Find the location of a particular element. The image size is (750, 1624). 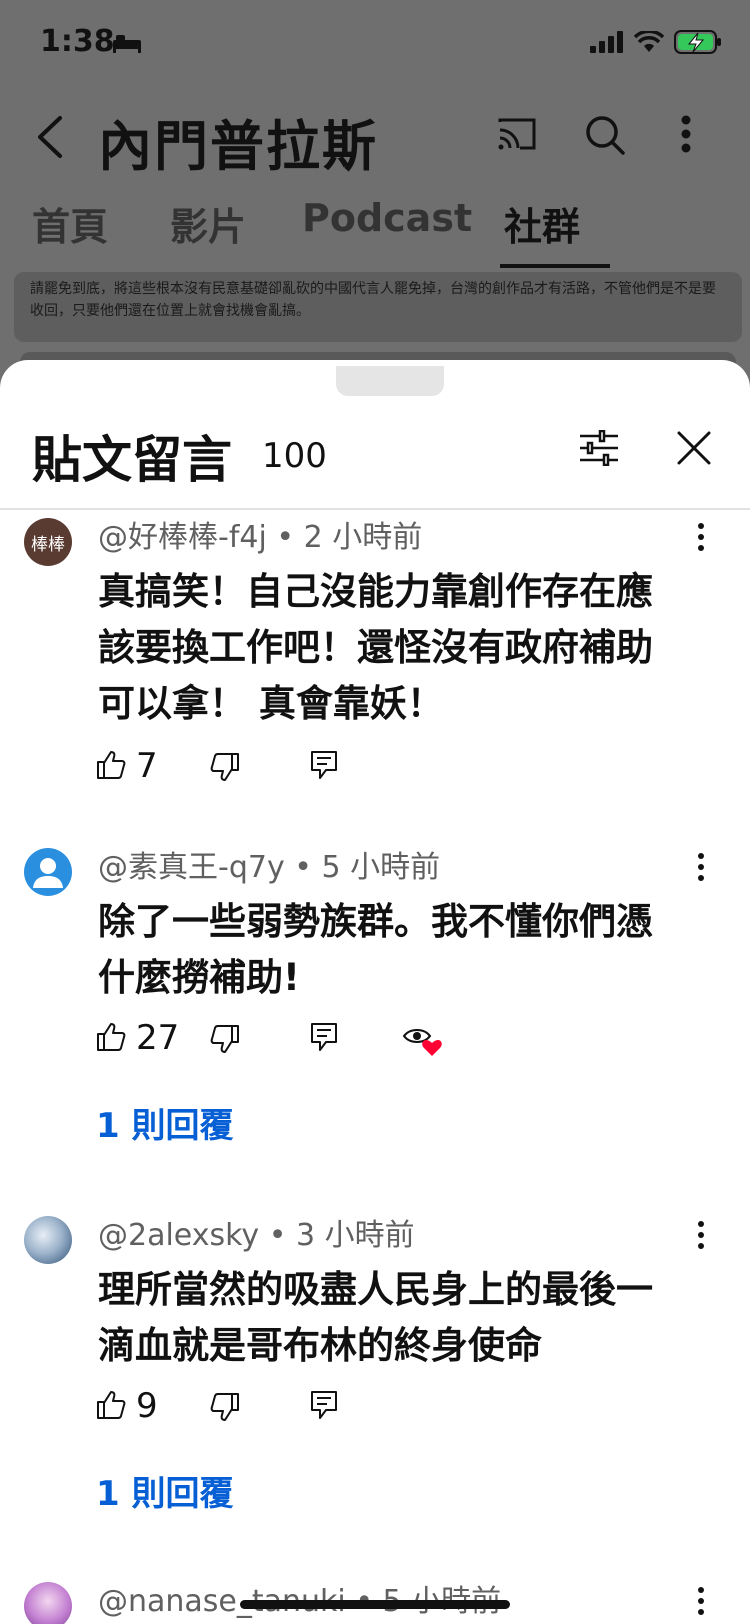

comment-author: @2alexsky is located at coordinates (178, 1235).